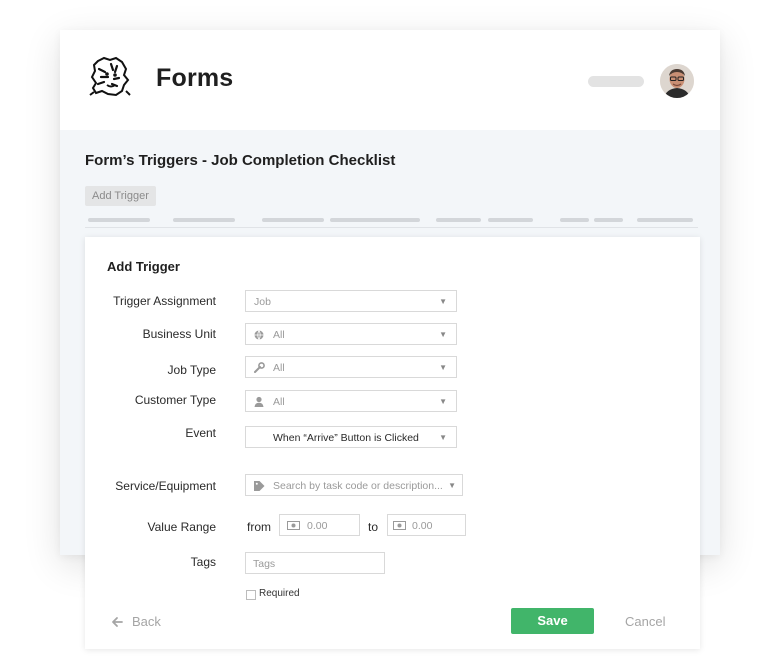 This screenshot has width=780, height=656. I want to click on tag-icon, so click(259, 486).